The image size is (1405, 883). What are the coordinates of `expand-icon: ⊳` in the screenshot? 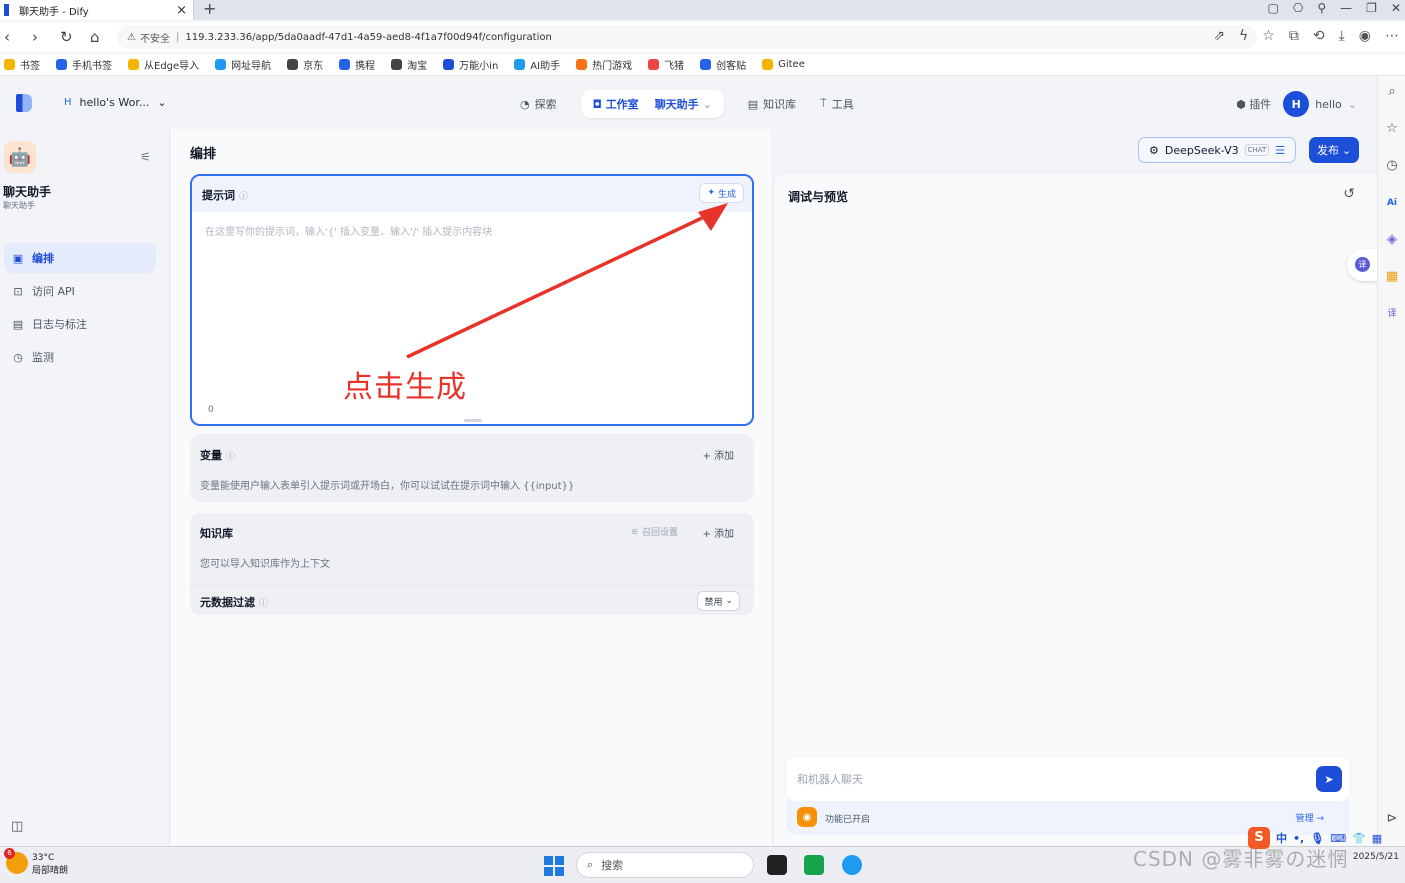 It's located at (1392, 819).